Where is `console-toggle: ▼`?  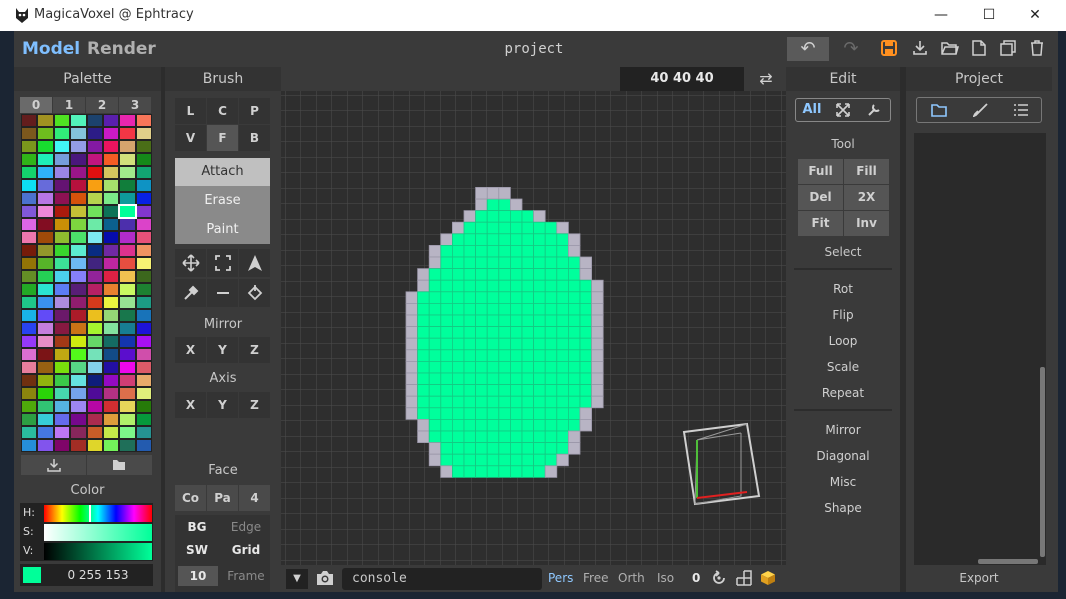 console-toggle: ▼ is located at coordinates (297, 579).